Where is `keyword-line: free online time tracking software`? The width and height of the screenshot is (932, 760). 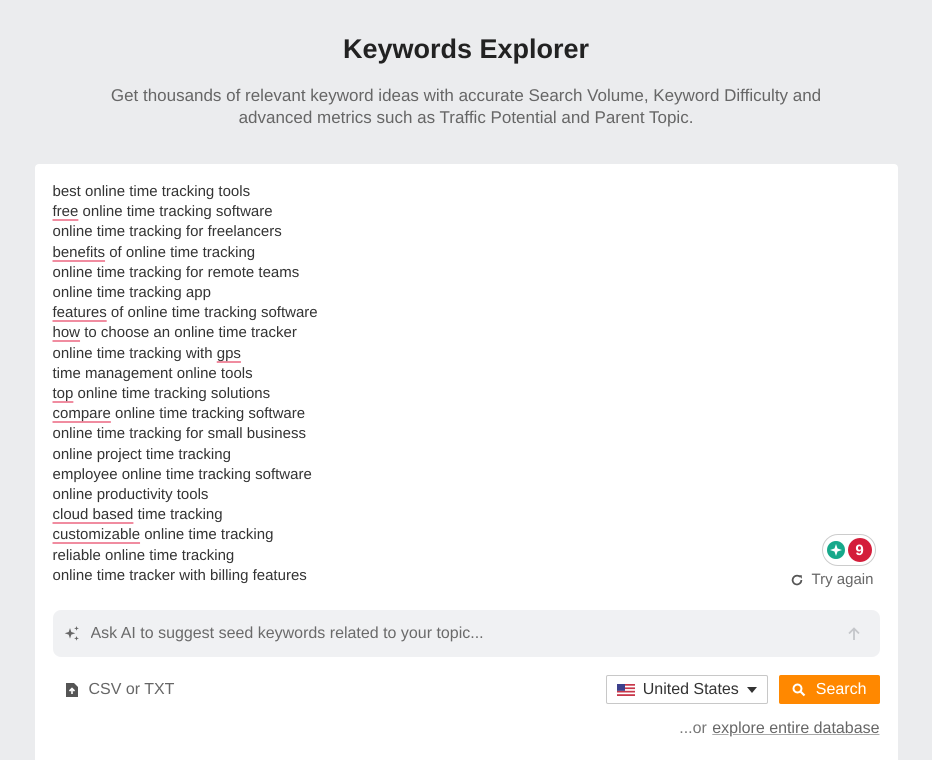 keyword-line: free online time tracking software is located at coordinates (162, 212).